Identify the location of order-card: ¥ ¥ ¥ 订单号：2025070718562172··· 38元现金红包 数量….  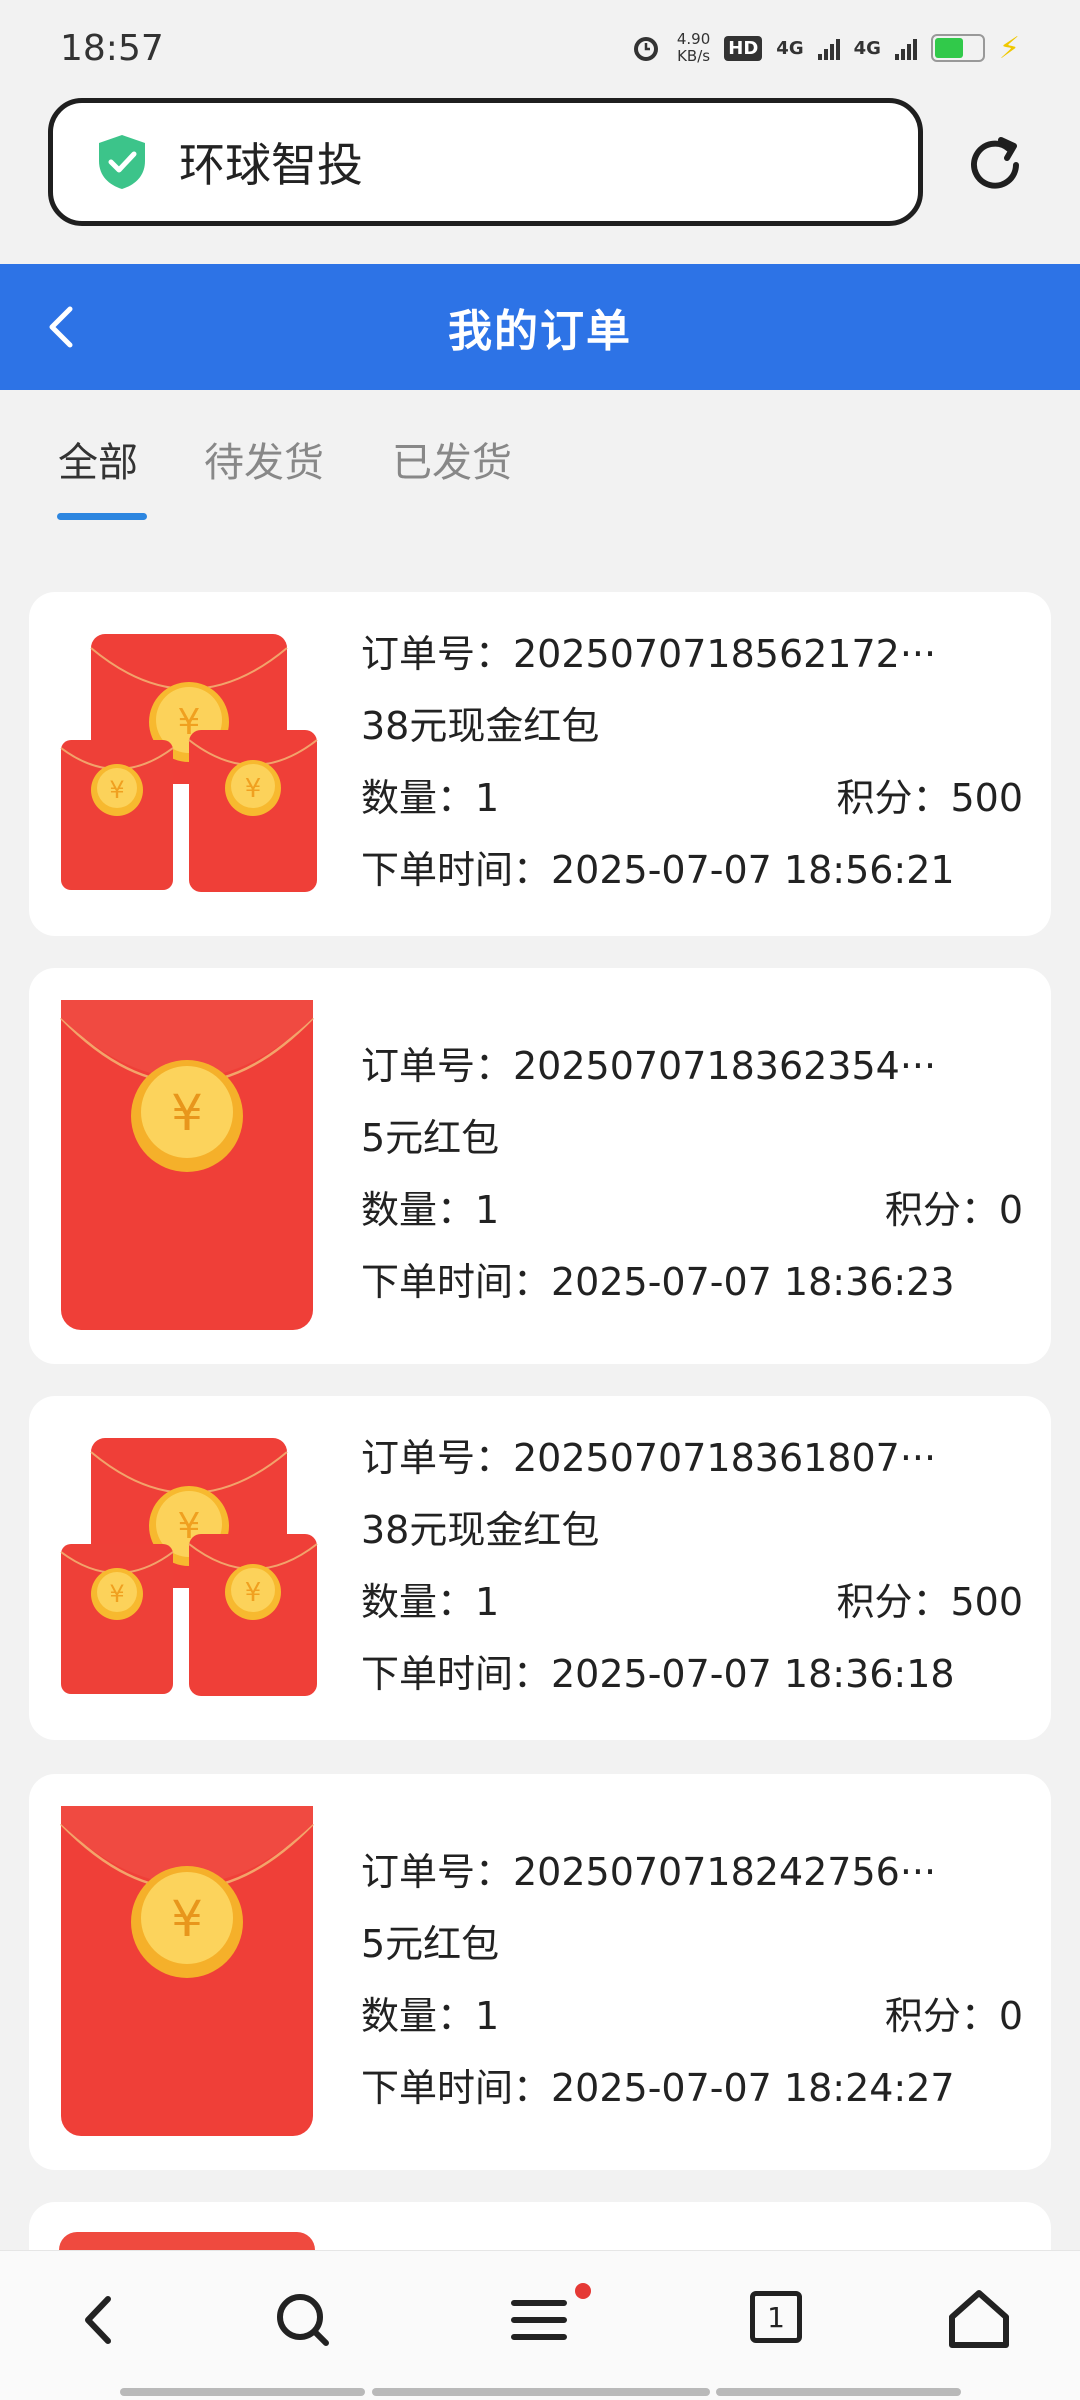
(540, 764).